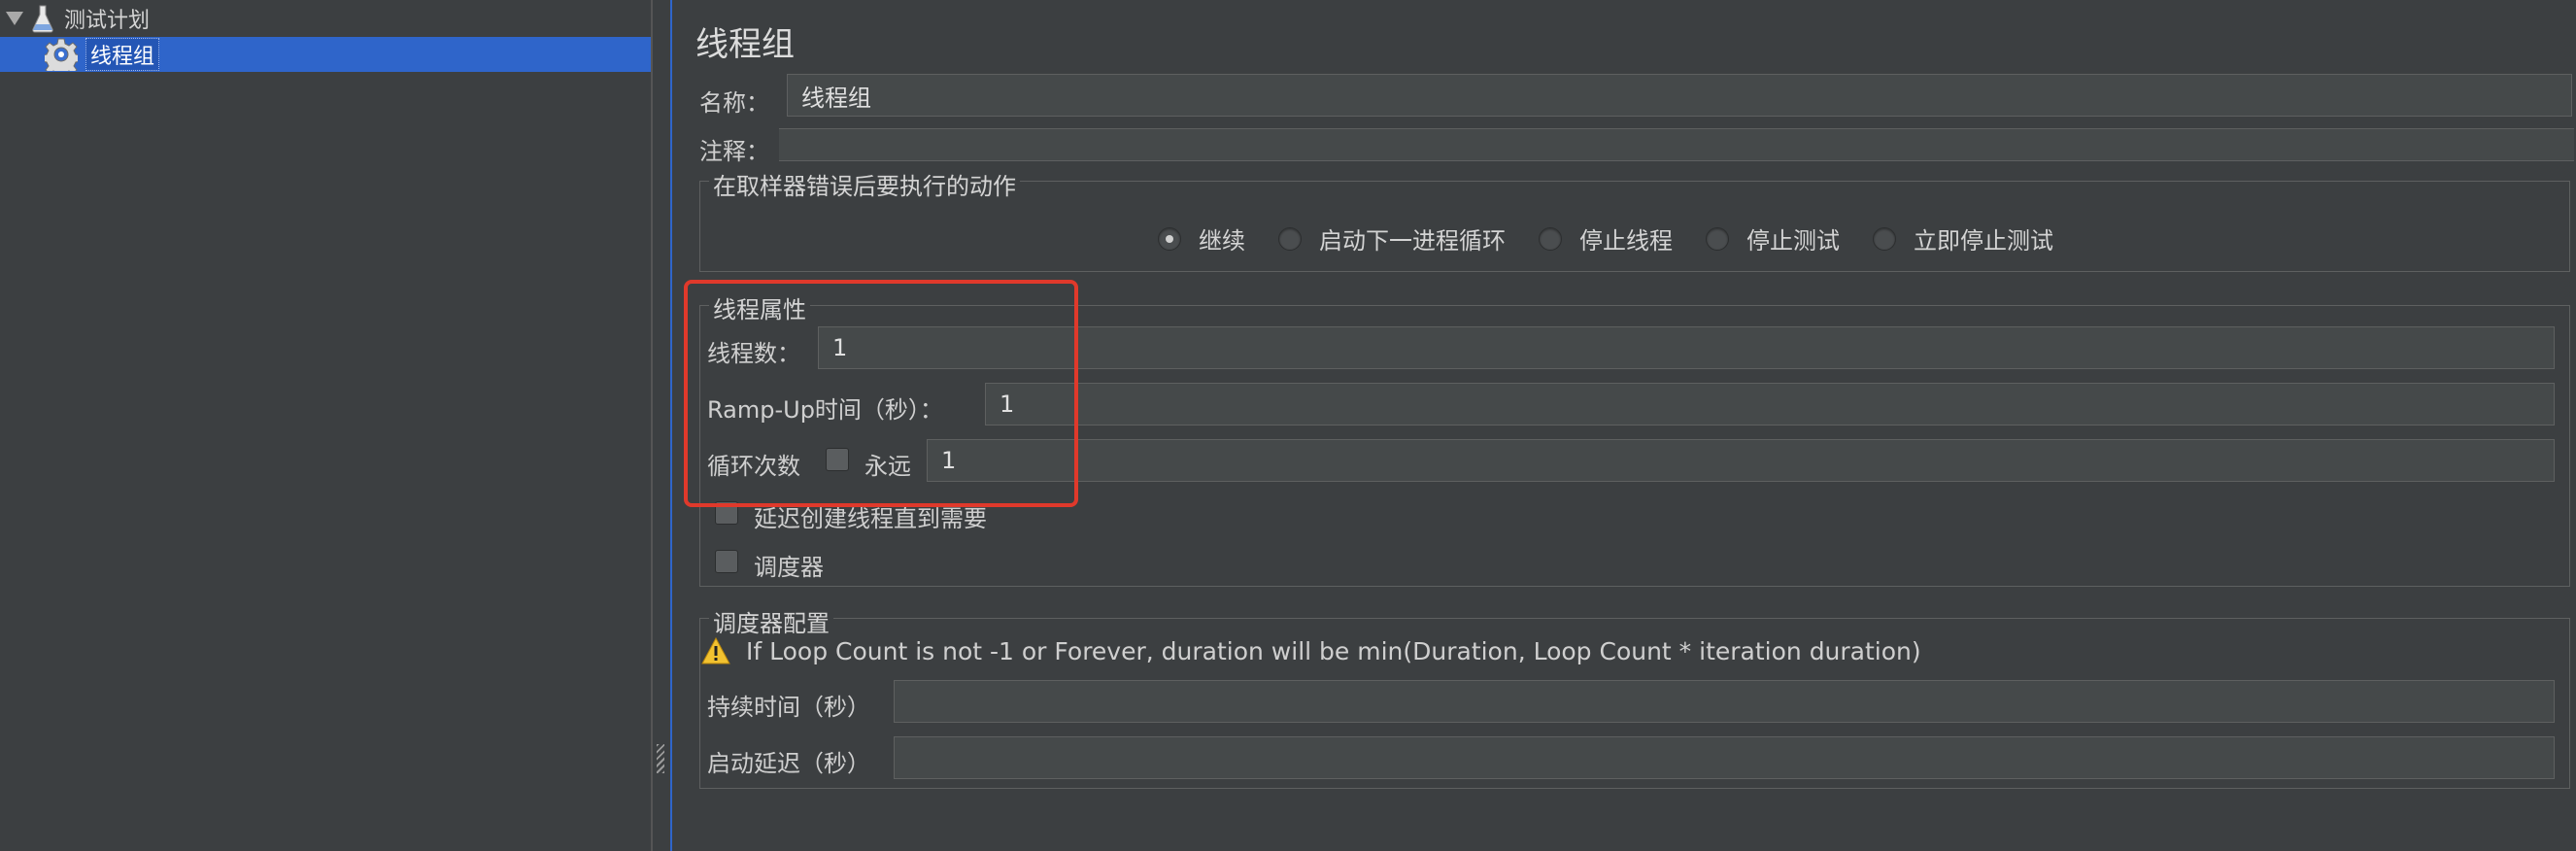 The image size is (2576, 851). What do you see at coordinates (753, 466) in the screenshot?
I see `loop-count-label: 循环次数` at bounding box center [753, 466].